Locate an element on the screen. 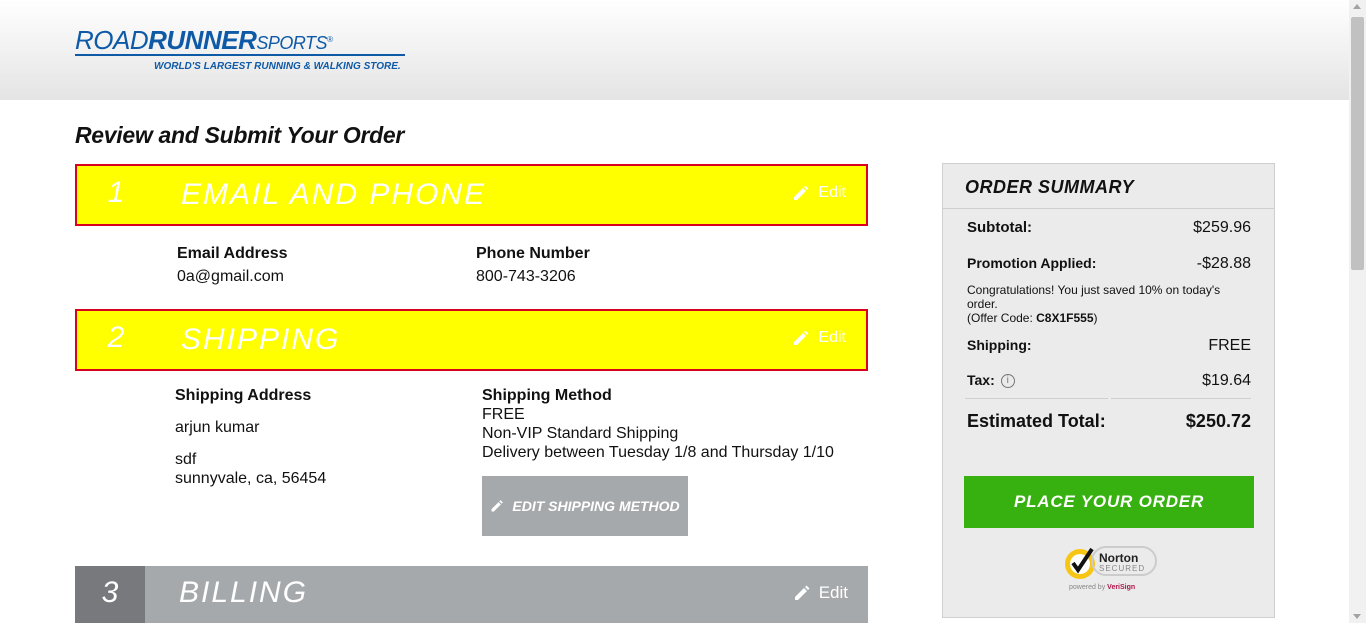 The width and height of the screenshot is (1366, 623). info-icon: i is located at coordinates (1007, 381).